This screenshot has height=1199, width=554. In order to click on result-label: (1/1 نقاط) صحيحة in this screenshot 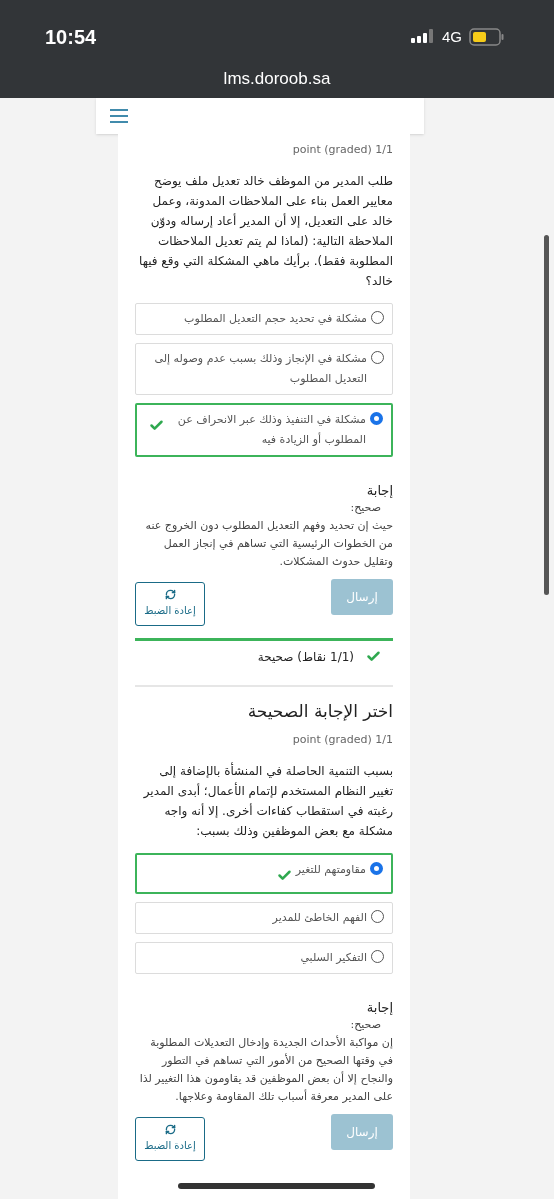, I will do `click(305, 657)`.